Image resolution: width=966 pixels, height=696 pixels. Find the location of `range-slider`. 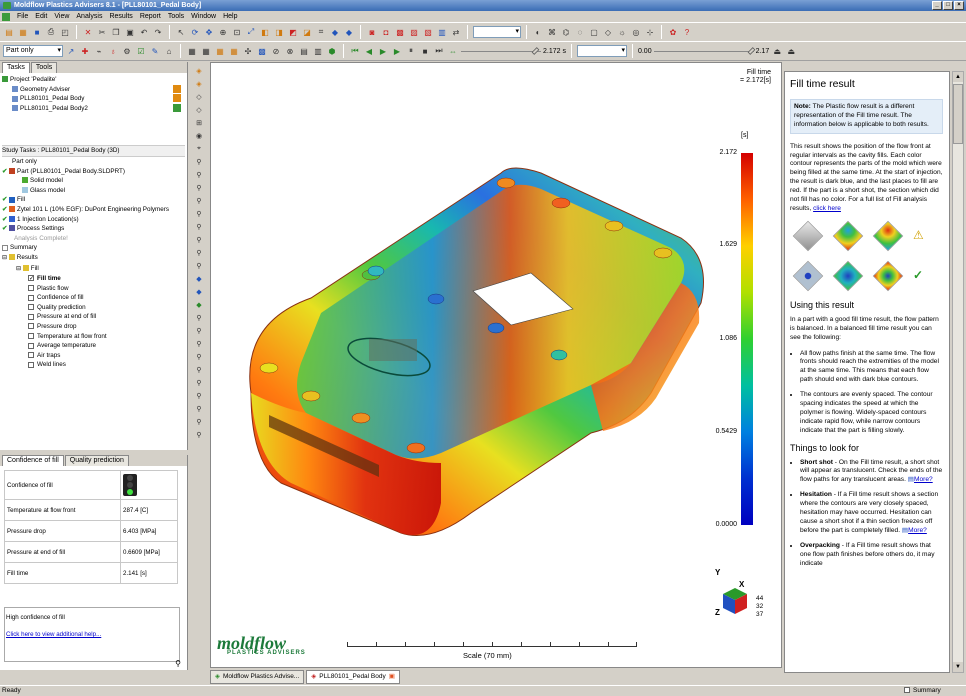

range-slider is located at coordinates (704, 51).